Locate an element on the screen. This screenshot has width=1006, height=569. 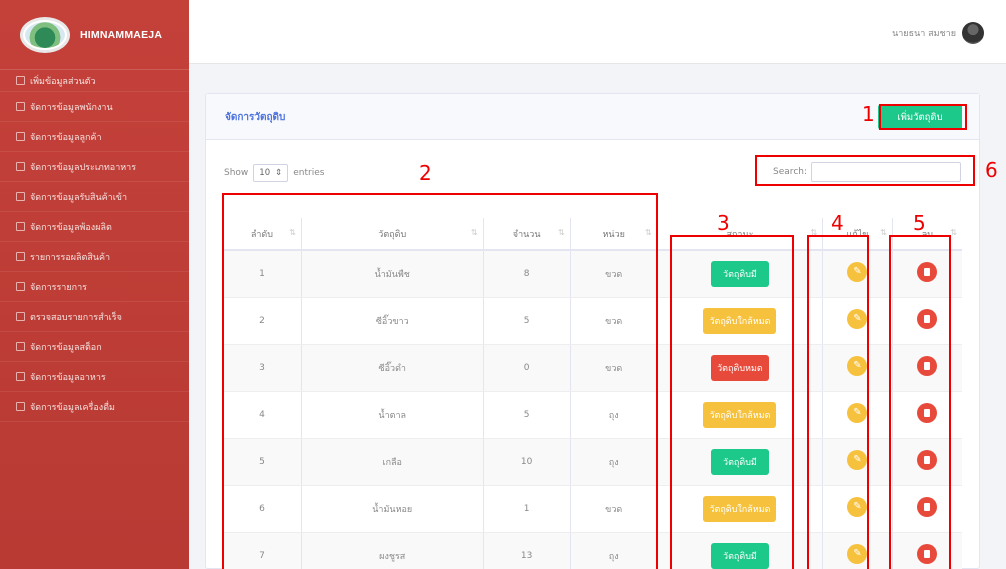
table-row: 6 น้ำมันหอย 1 ขวด วัตถุดิบใกล้หมด is located at coordinates (592, 509).